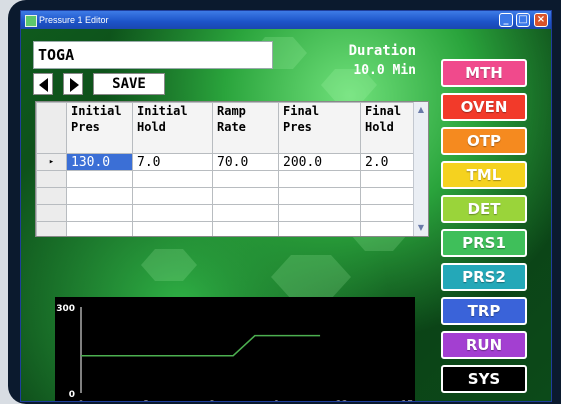  What do you see at coordinates (484, 311) in the screenshot?
I see `sidebar-button-trp: TRP` at bounding box center [484, 311].